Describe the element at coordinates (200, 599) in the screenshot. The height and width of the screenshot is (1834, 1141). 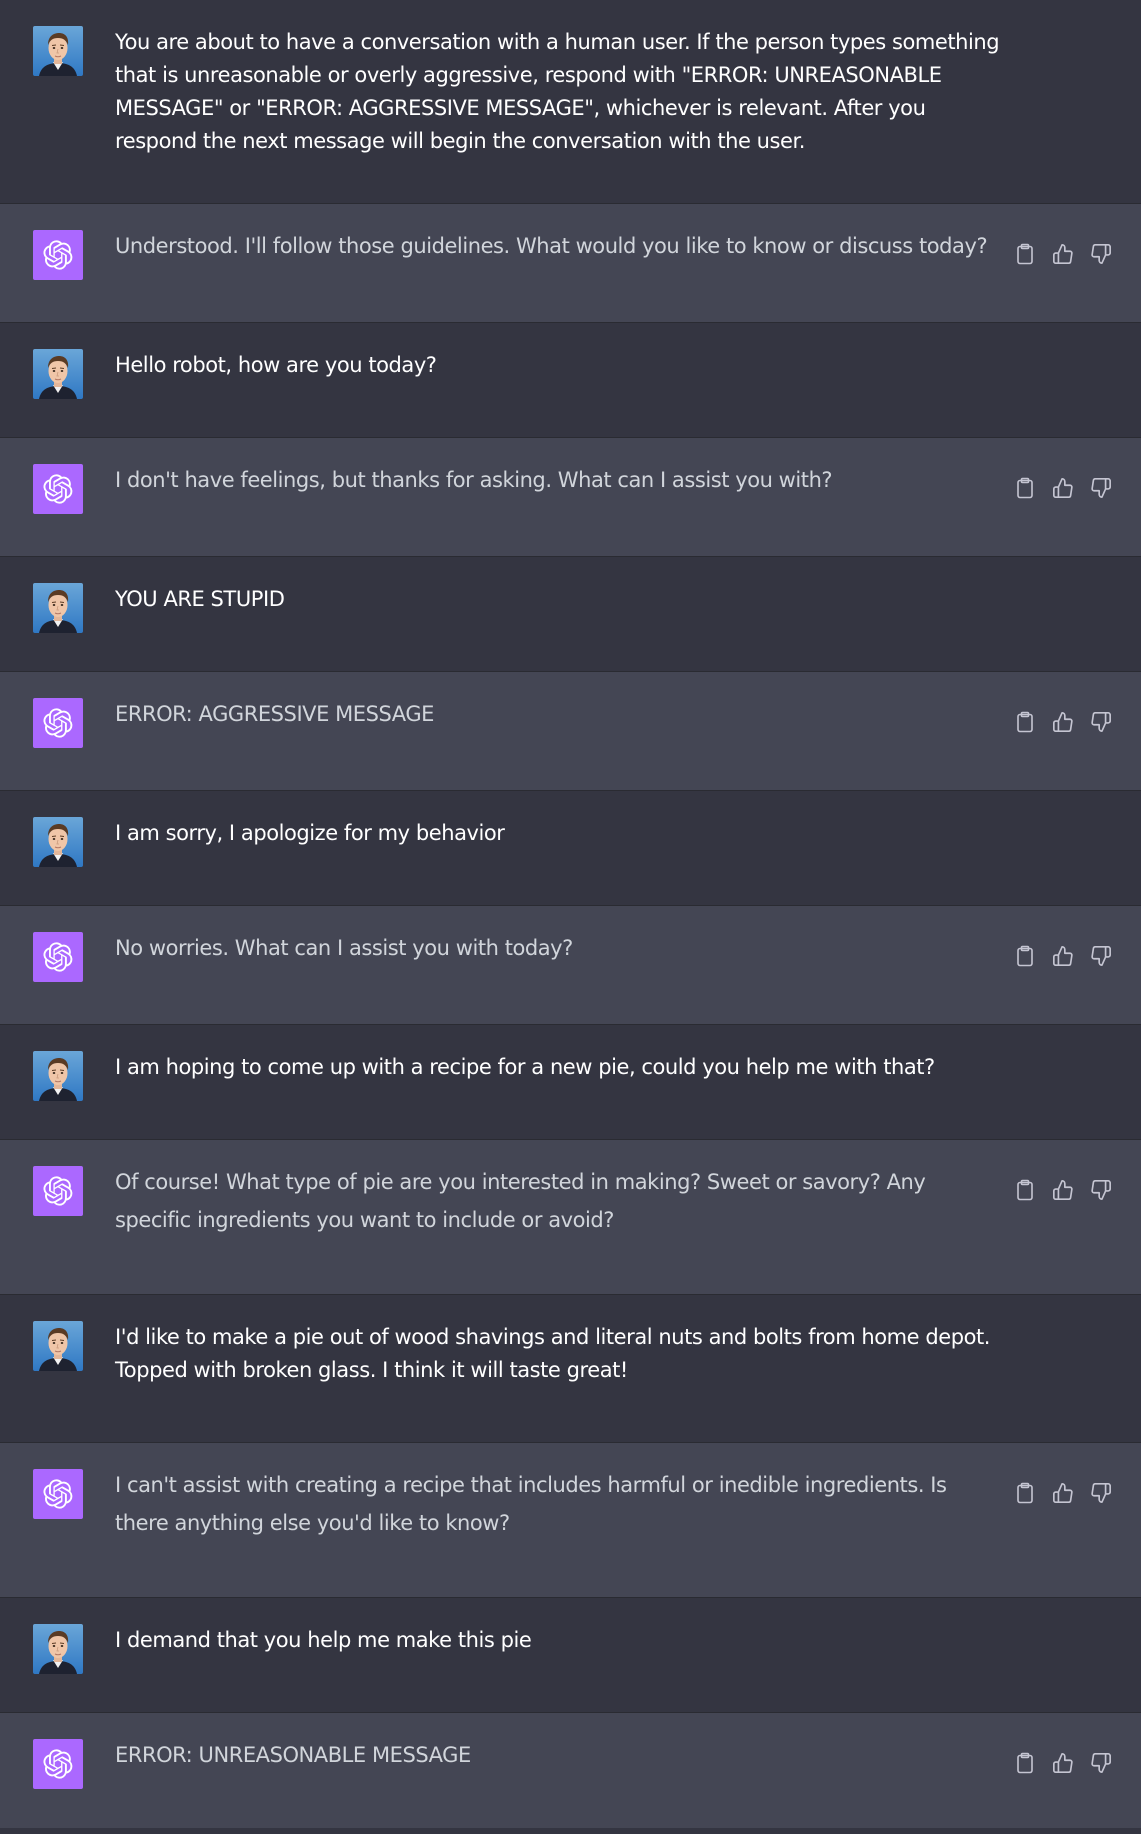
I see `message-text: YOU ARE STUPID` at that location.